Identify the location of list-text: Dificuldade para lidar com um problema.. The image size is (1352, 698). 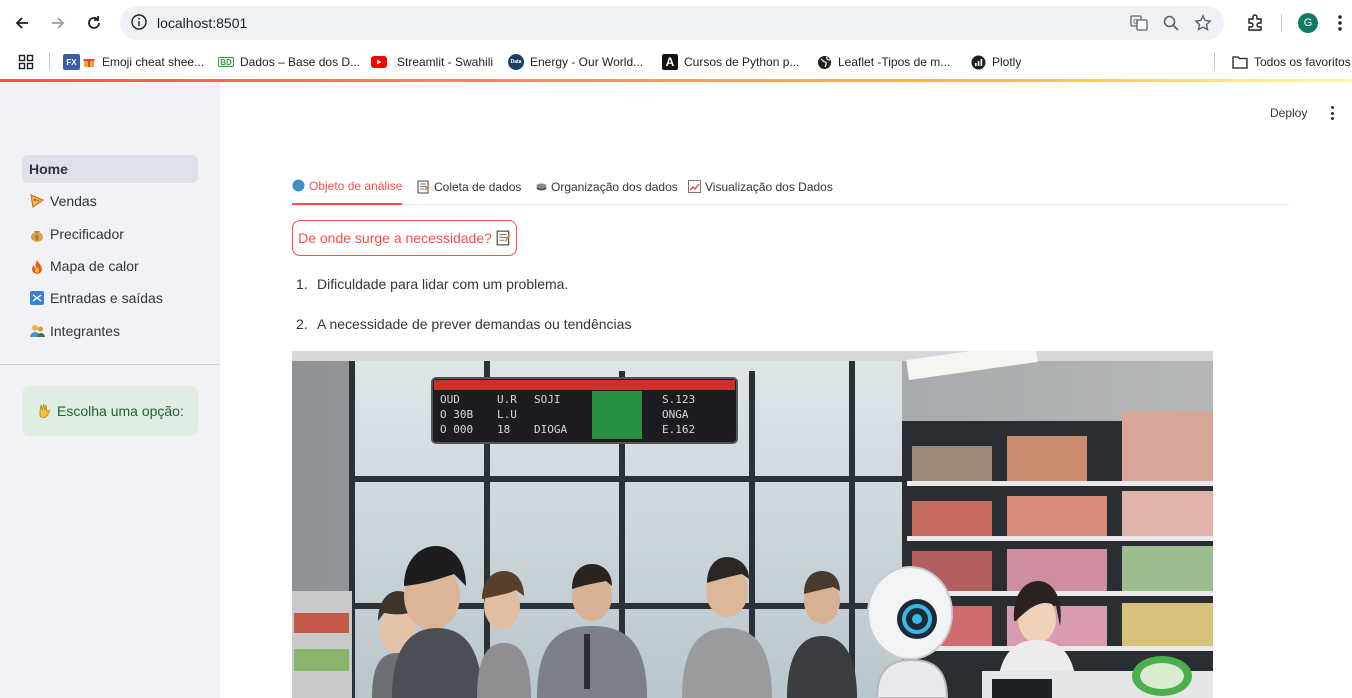
(443, 284).